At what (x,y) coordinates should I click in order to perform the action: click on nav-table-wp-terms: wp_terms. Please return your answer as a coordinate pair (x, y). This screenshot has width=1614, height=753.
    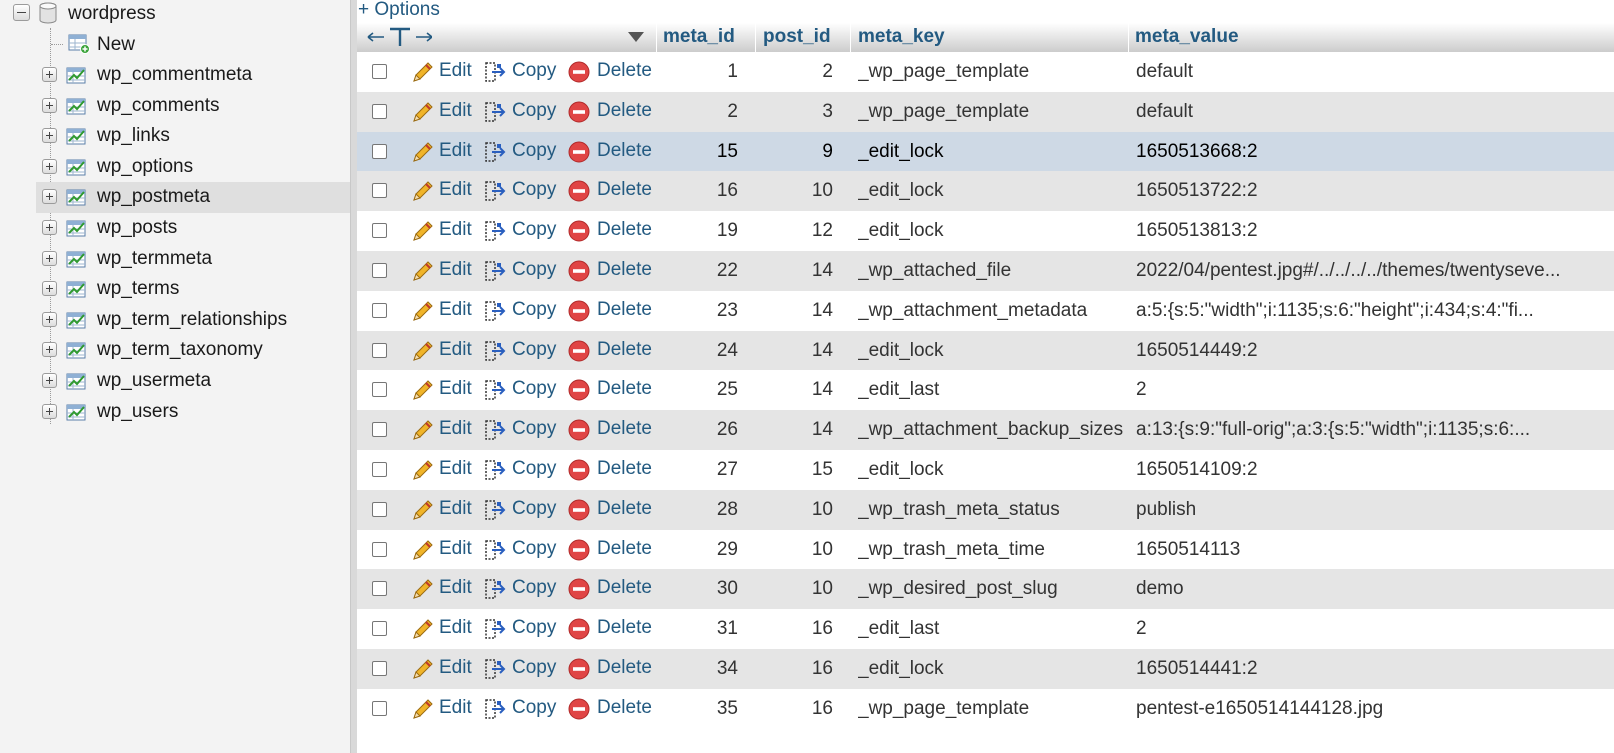
    Looking at the image, I should click on (175, 289).